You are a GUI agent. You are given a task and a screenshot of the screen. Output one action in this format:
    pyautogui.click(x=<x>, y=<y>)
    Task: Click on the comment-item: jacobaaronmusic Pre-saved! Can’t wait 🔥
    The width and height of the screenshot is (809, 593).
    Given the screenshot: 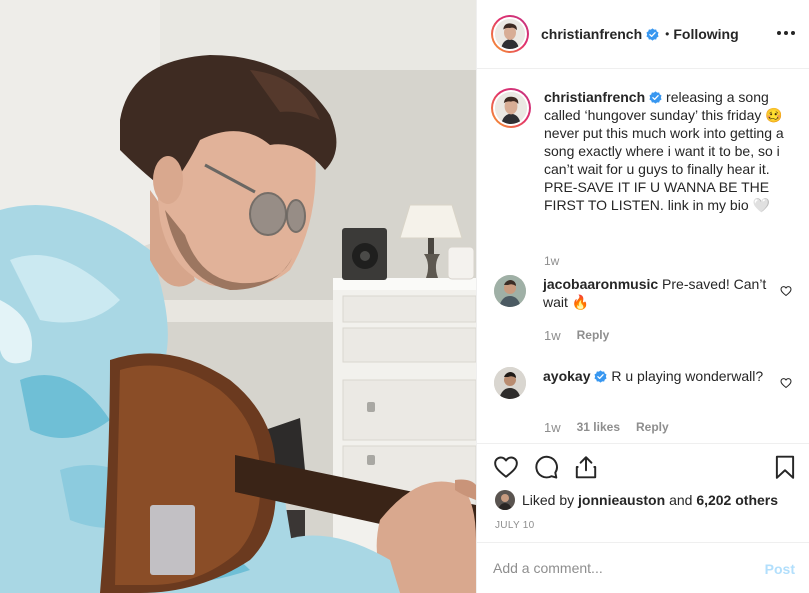 What is the action you would take?
    pyautogui.click(x=647, y=293)
    